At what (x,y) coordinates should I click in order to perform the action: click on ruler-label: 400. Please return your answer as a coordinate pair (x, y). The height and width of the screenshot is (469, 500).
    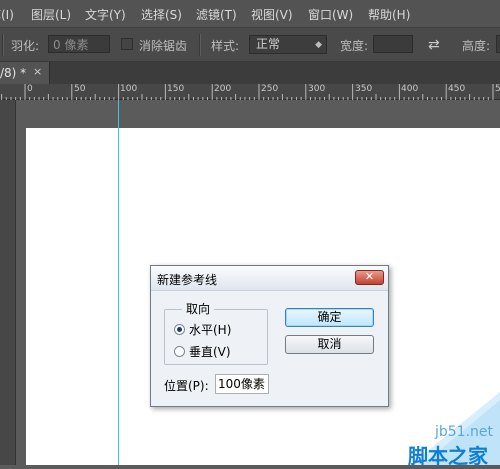
    Looking at the image, I should click on (410, 89).